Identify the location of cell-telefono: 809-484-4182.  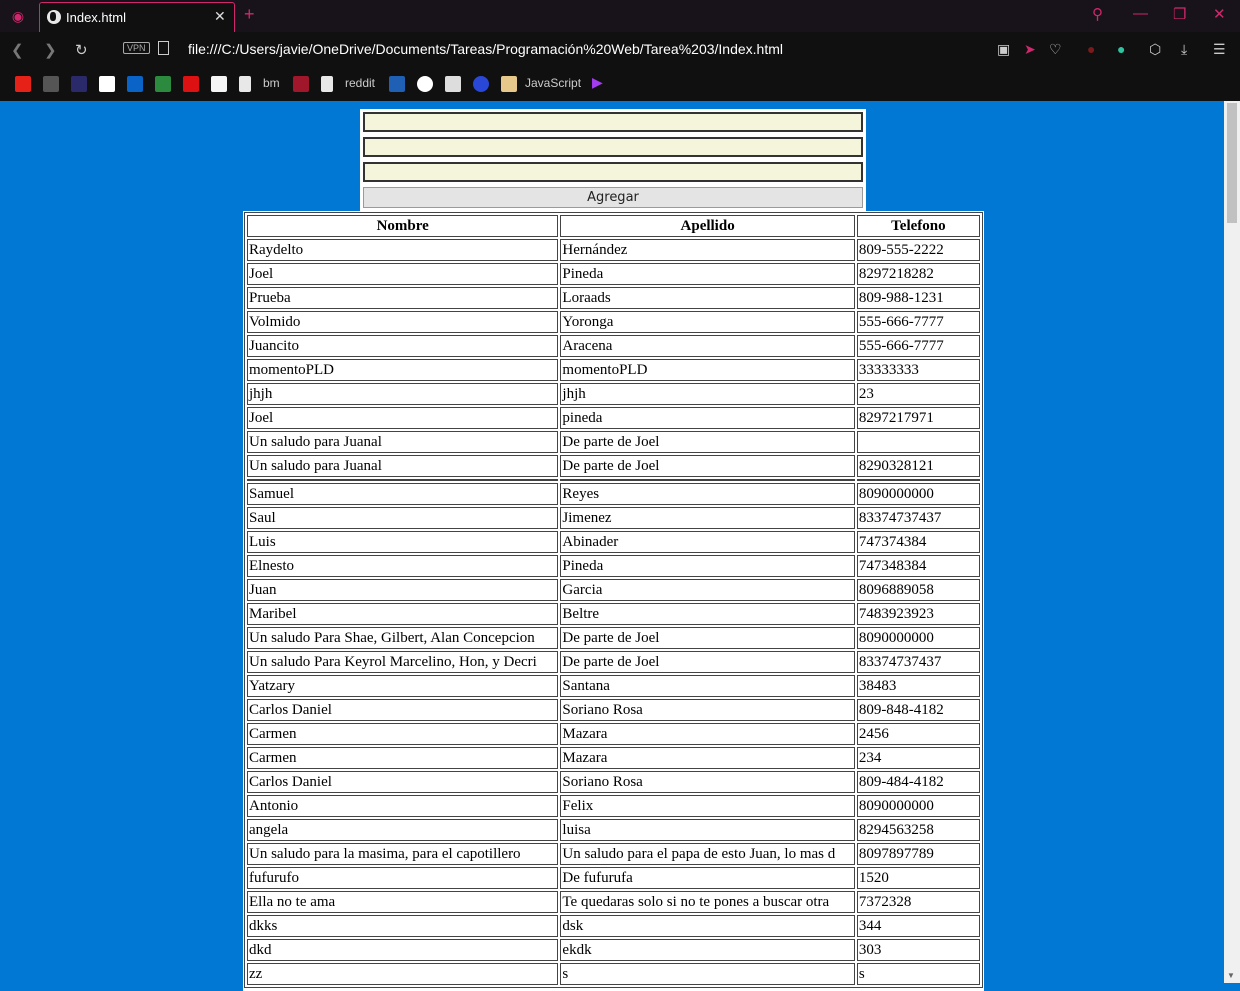
(918, 782).